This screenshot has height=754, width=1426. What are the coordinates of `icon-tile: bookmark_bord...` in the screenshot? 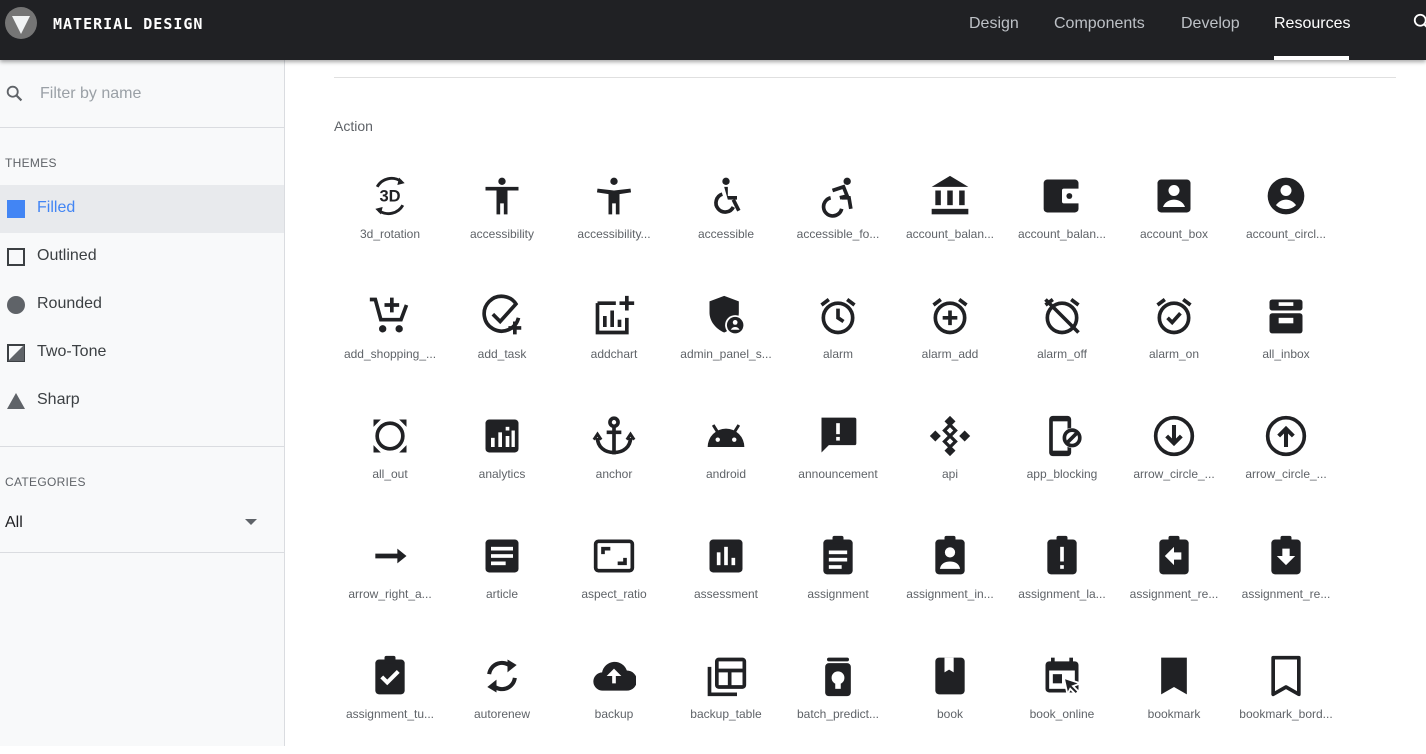 It's located at (1286, 704).